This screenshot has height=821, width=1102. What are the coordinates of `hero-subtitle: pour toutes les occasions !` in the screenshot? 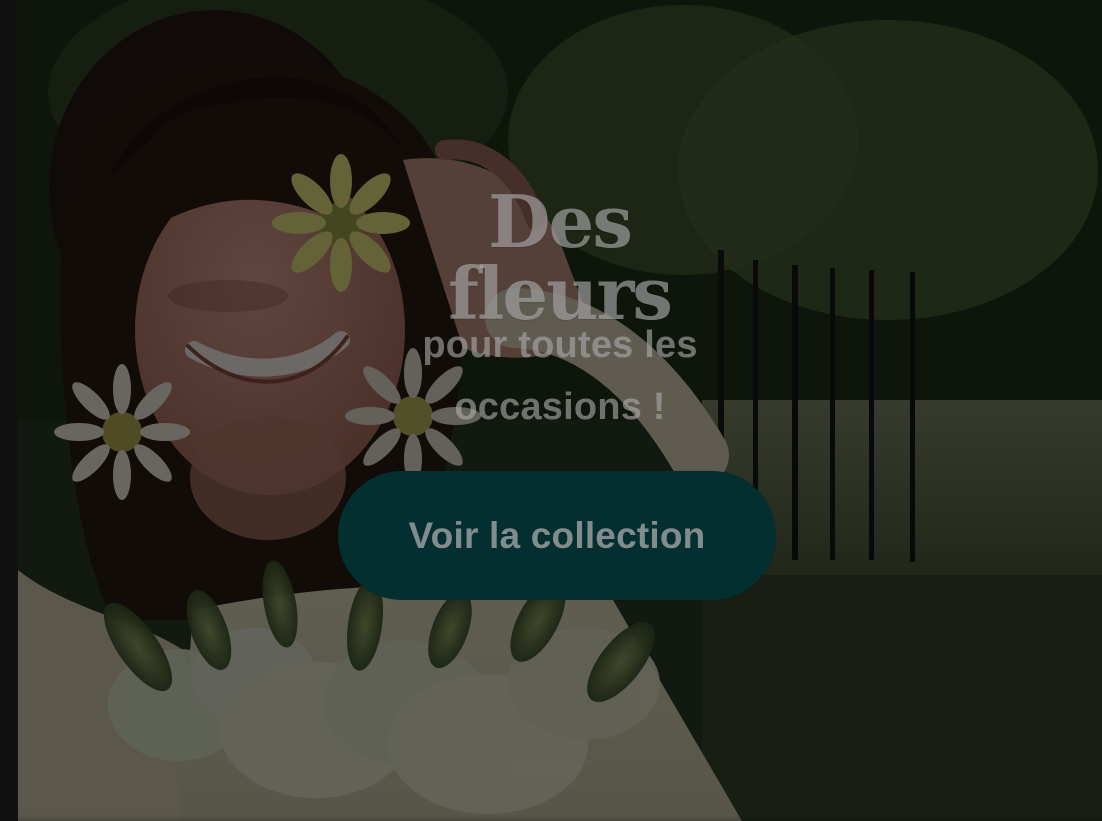 It's located at (560, 376).